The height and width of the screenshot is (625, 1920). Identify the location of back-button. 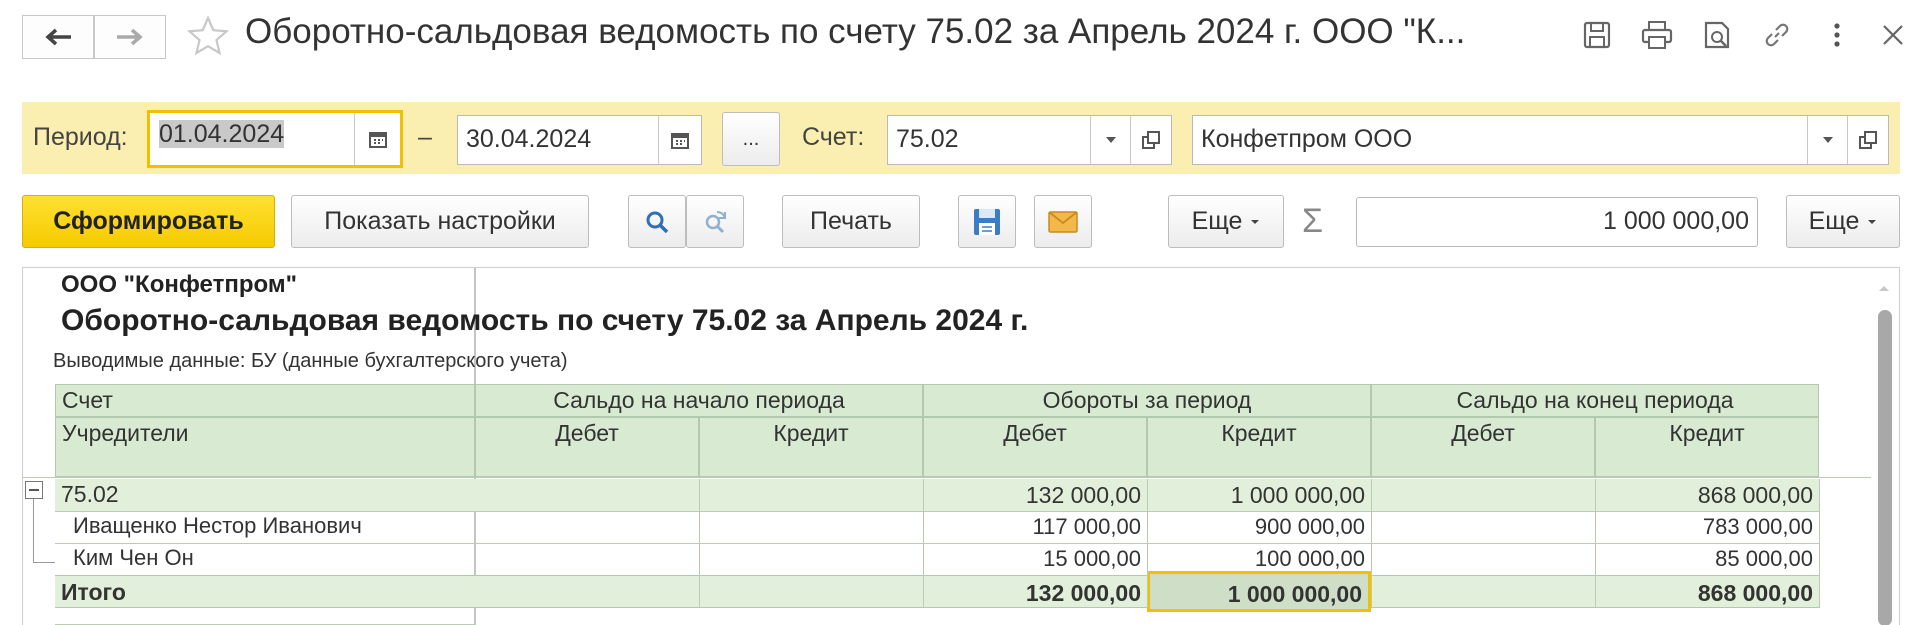
(58, 37).